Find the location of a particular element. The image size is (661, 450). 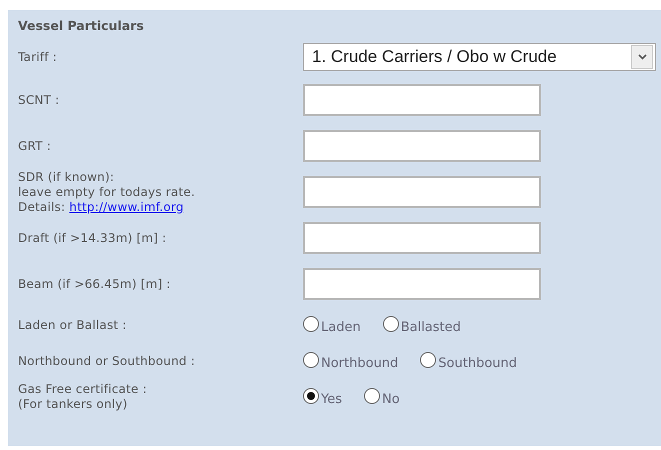

option-label: Ballasted is located at coordinates (430, 327).